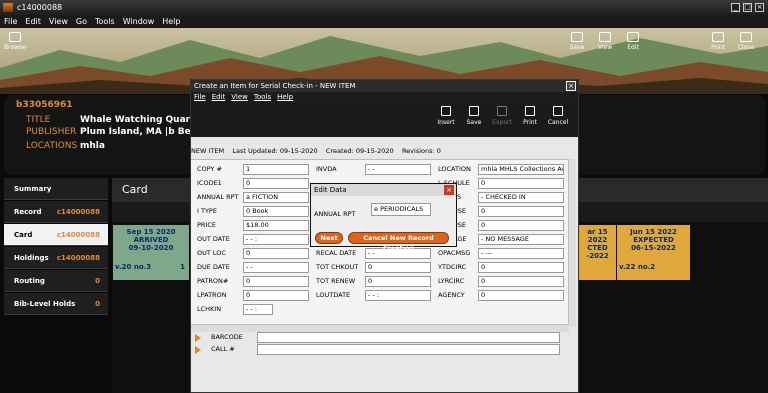 This screenshot has height=393, width=768. What do you see at coordinates (198, 338) in the screenshot?
I see `arrow-icon` at bounding box center [198, 338].